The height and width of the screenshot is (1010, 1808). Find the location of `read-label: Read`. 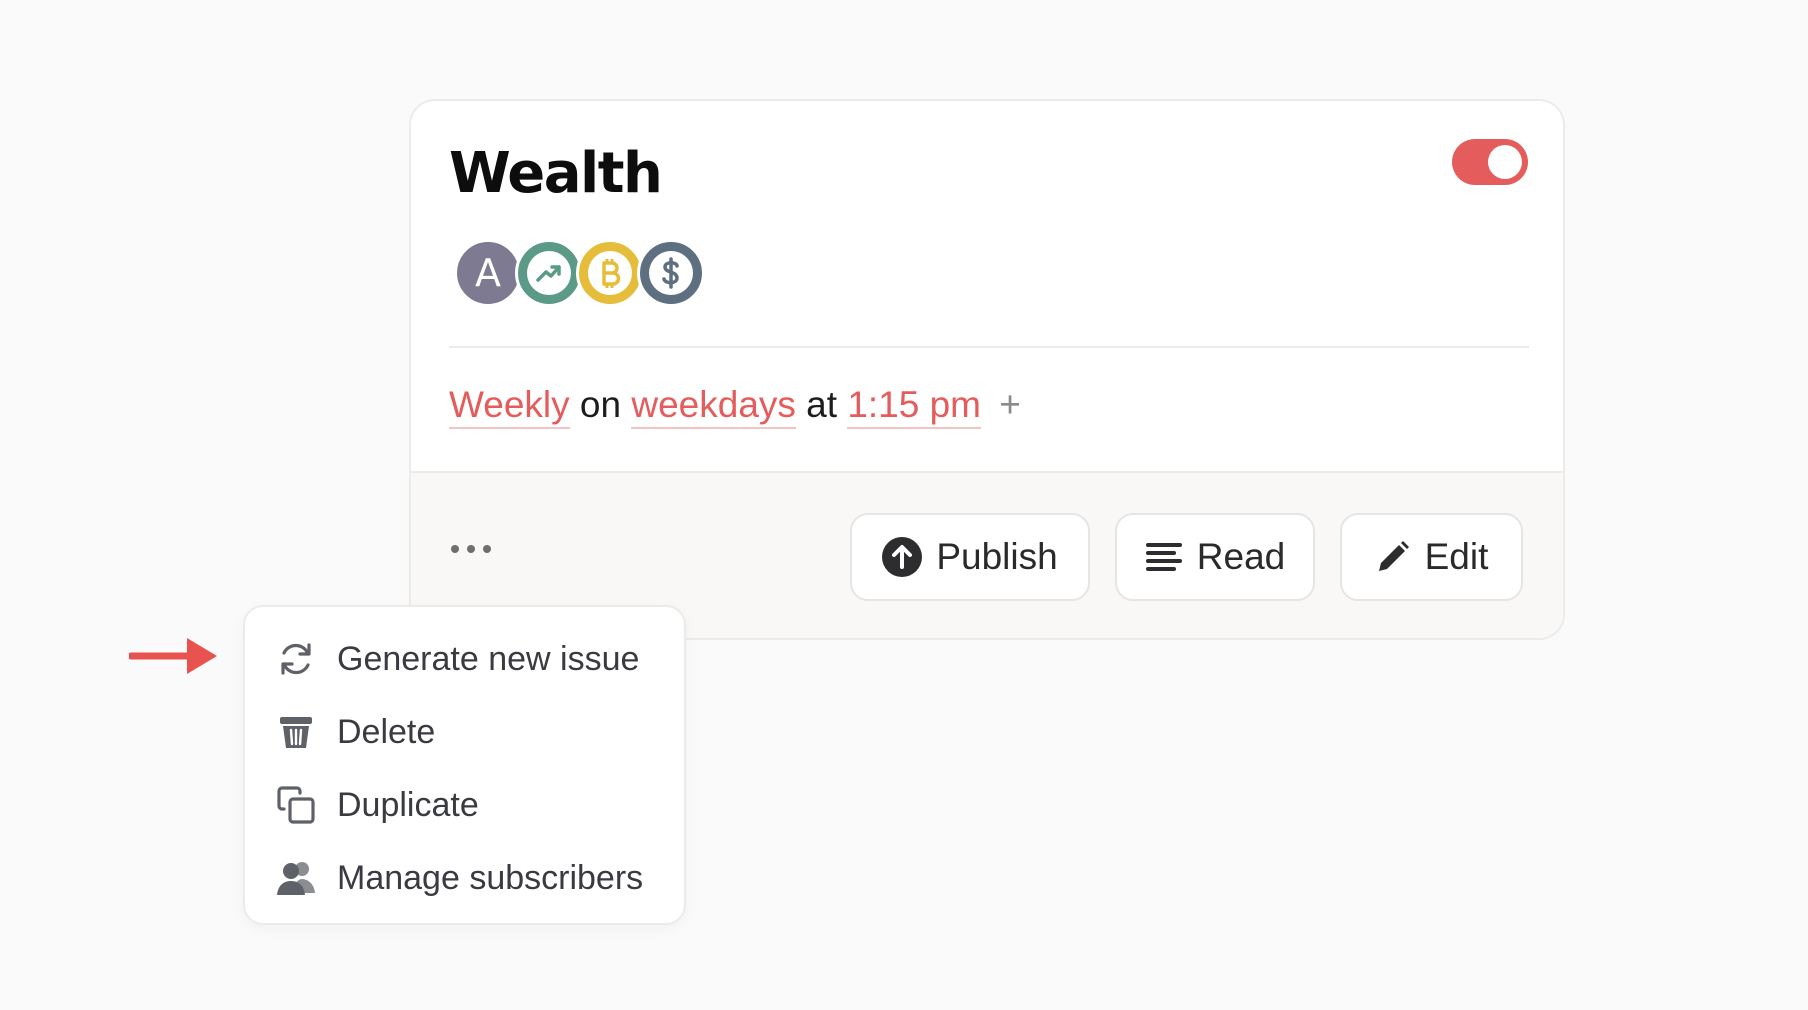

read-label: Read is located at coordinates (1241, 556).